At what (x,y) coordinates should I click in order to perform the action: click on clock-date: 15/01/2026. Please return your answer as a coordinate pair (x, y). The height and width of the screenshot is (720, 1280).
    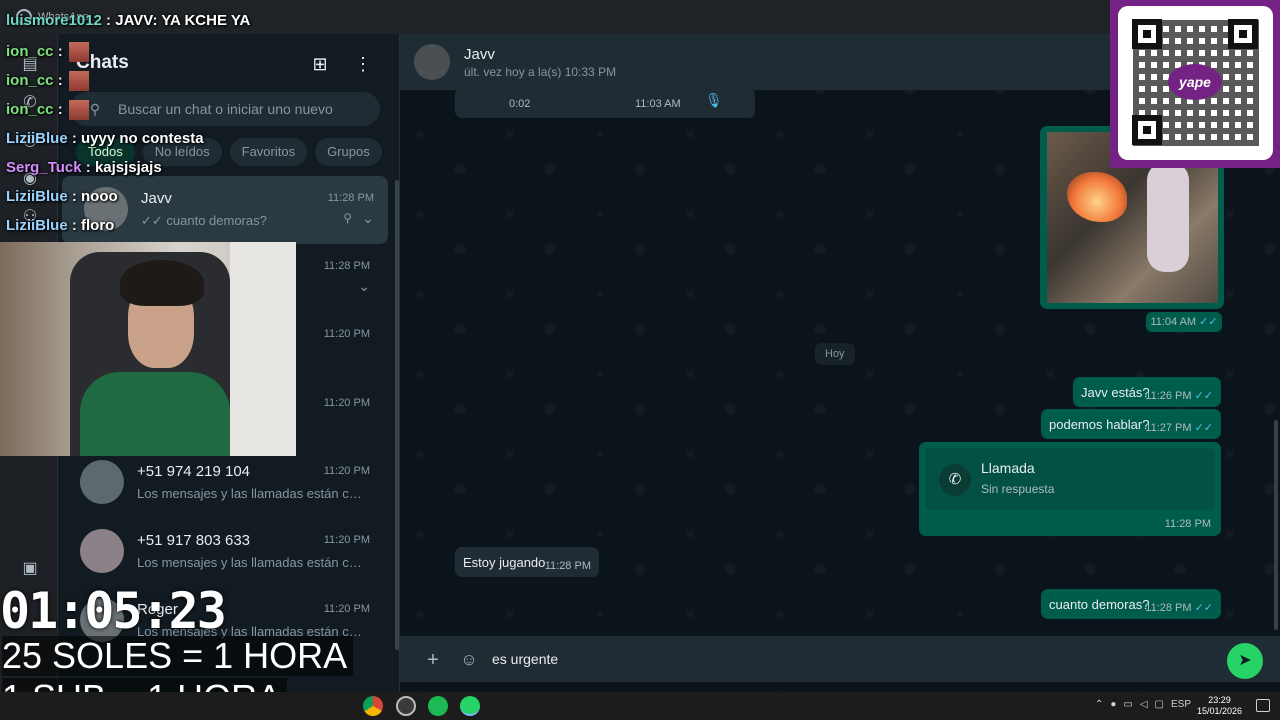
    Looking at the image, I should click on (1219, 711).